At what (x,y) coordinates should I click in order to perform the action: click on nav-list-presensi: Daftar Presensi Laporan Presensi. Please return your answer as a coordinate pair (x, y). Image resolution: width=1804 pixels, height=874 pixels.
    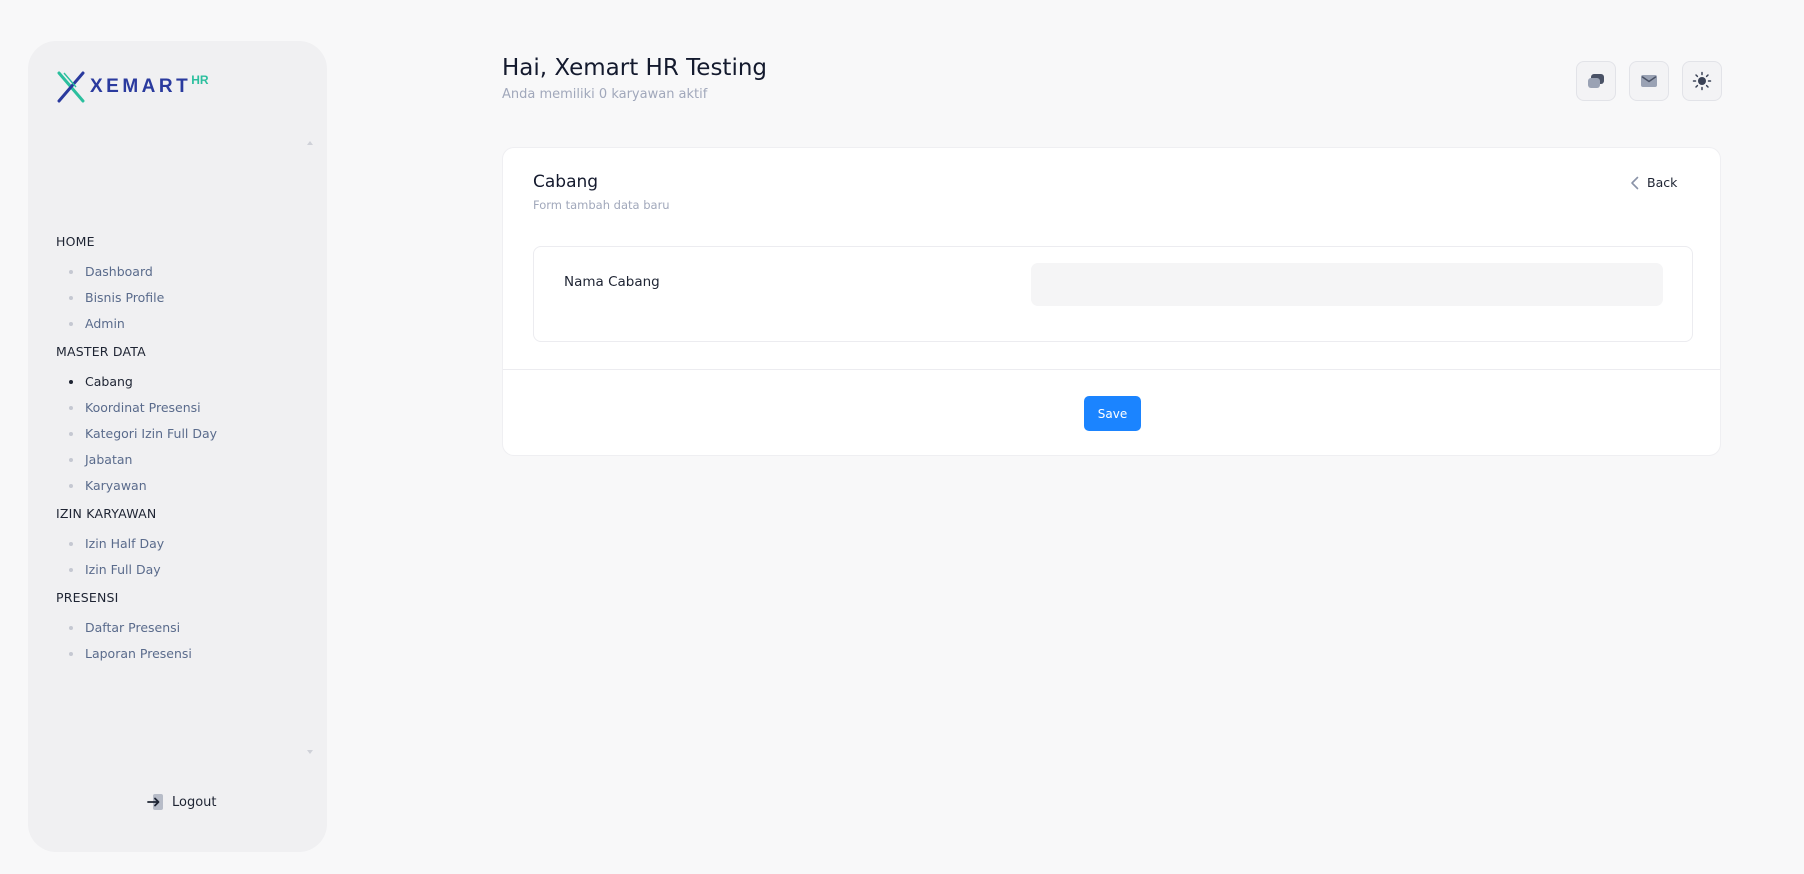
    Looking at the image, I should click on (181, 641).